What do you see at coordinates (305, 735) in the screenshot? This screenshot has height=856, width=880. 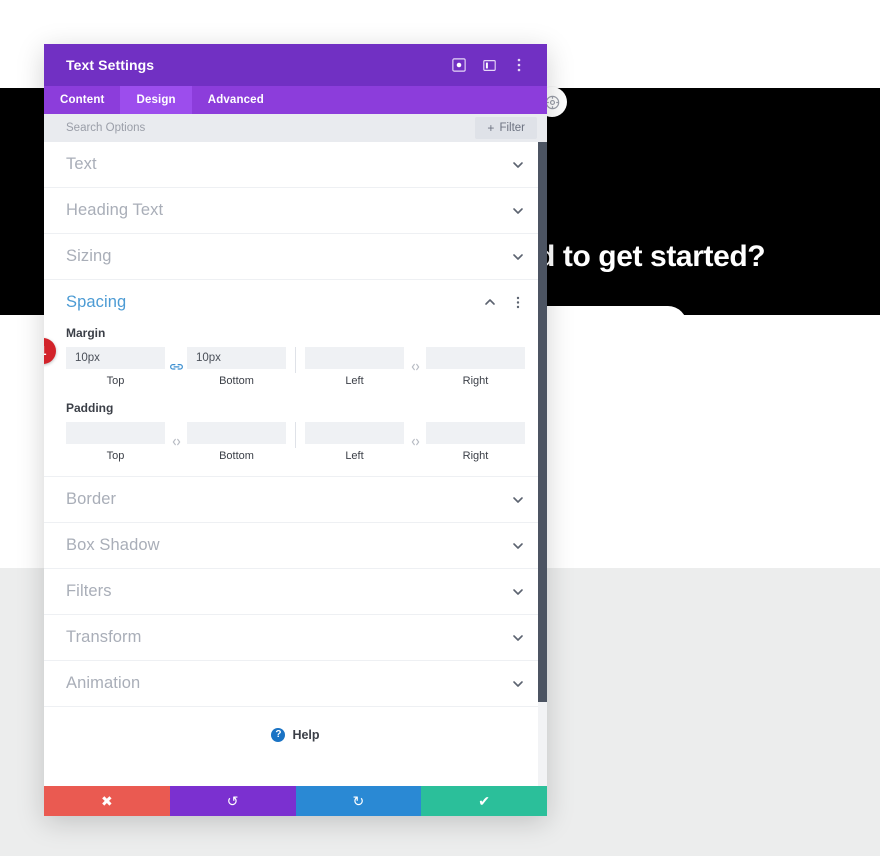 I see `help-label: Help` at bounding box center [305, 735].